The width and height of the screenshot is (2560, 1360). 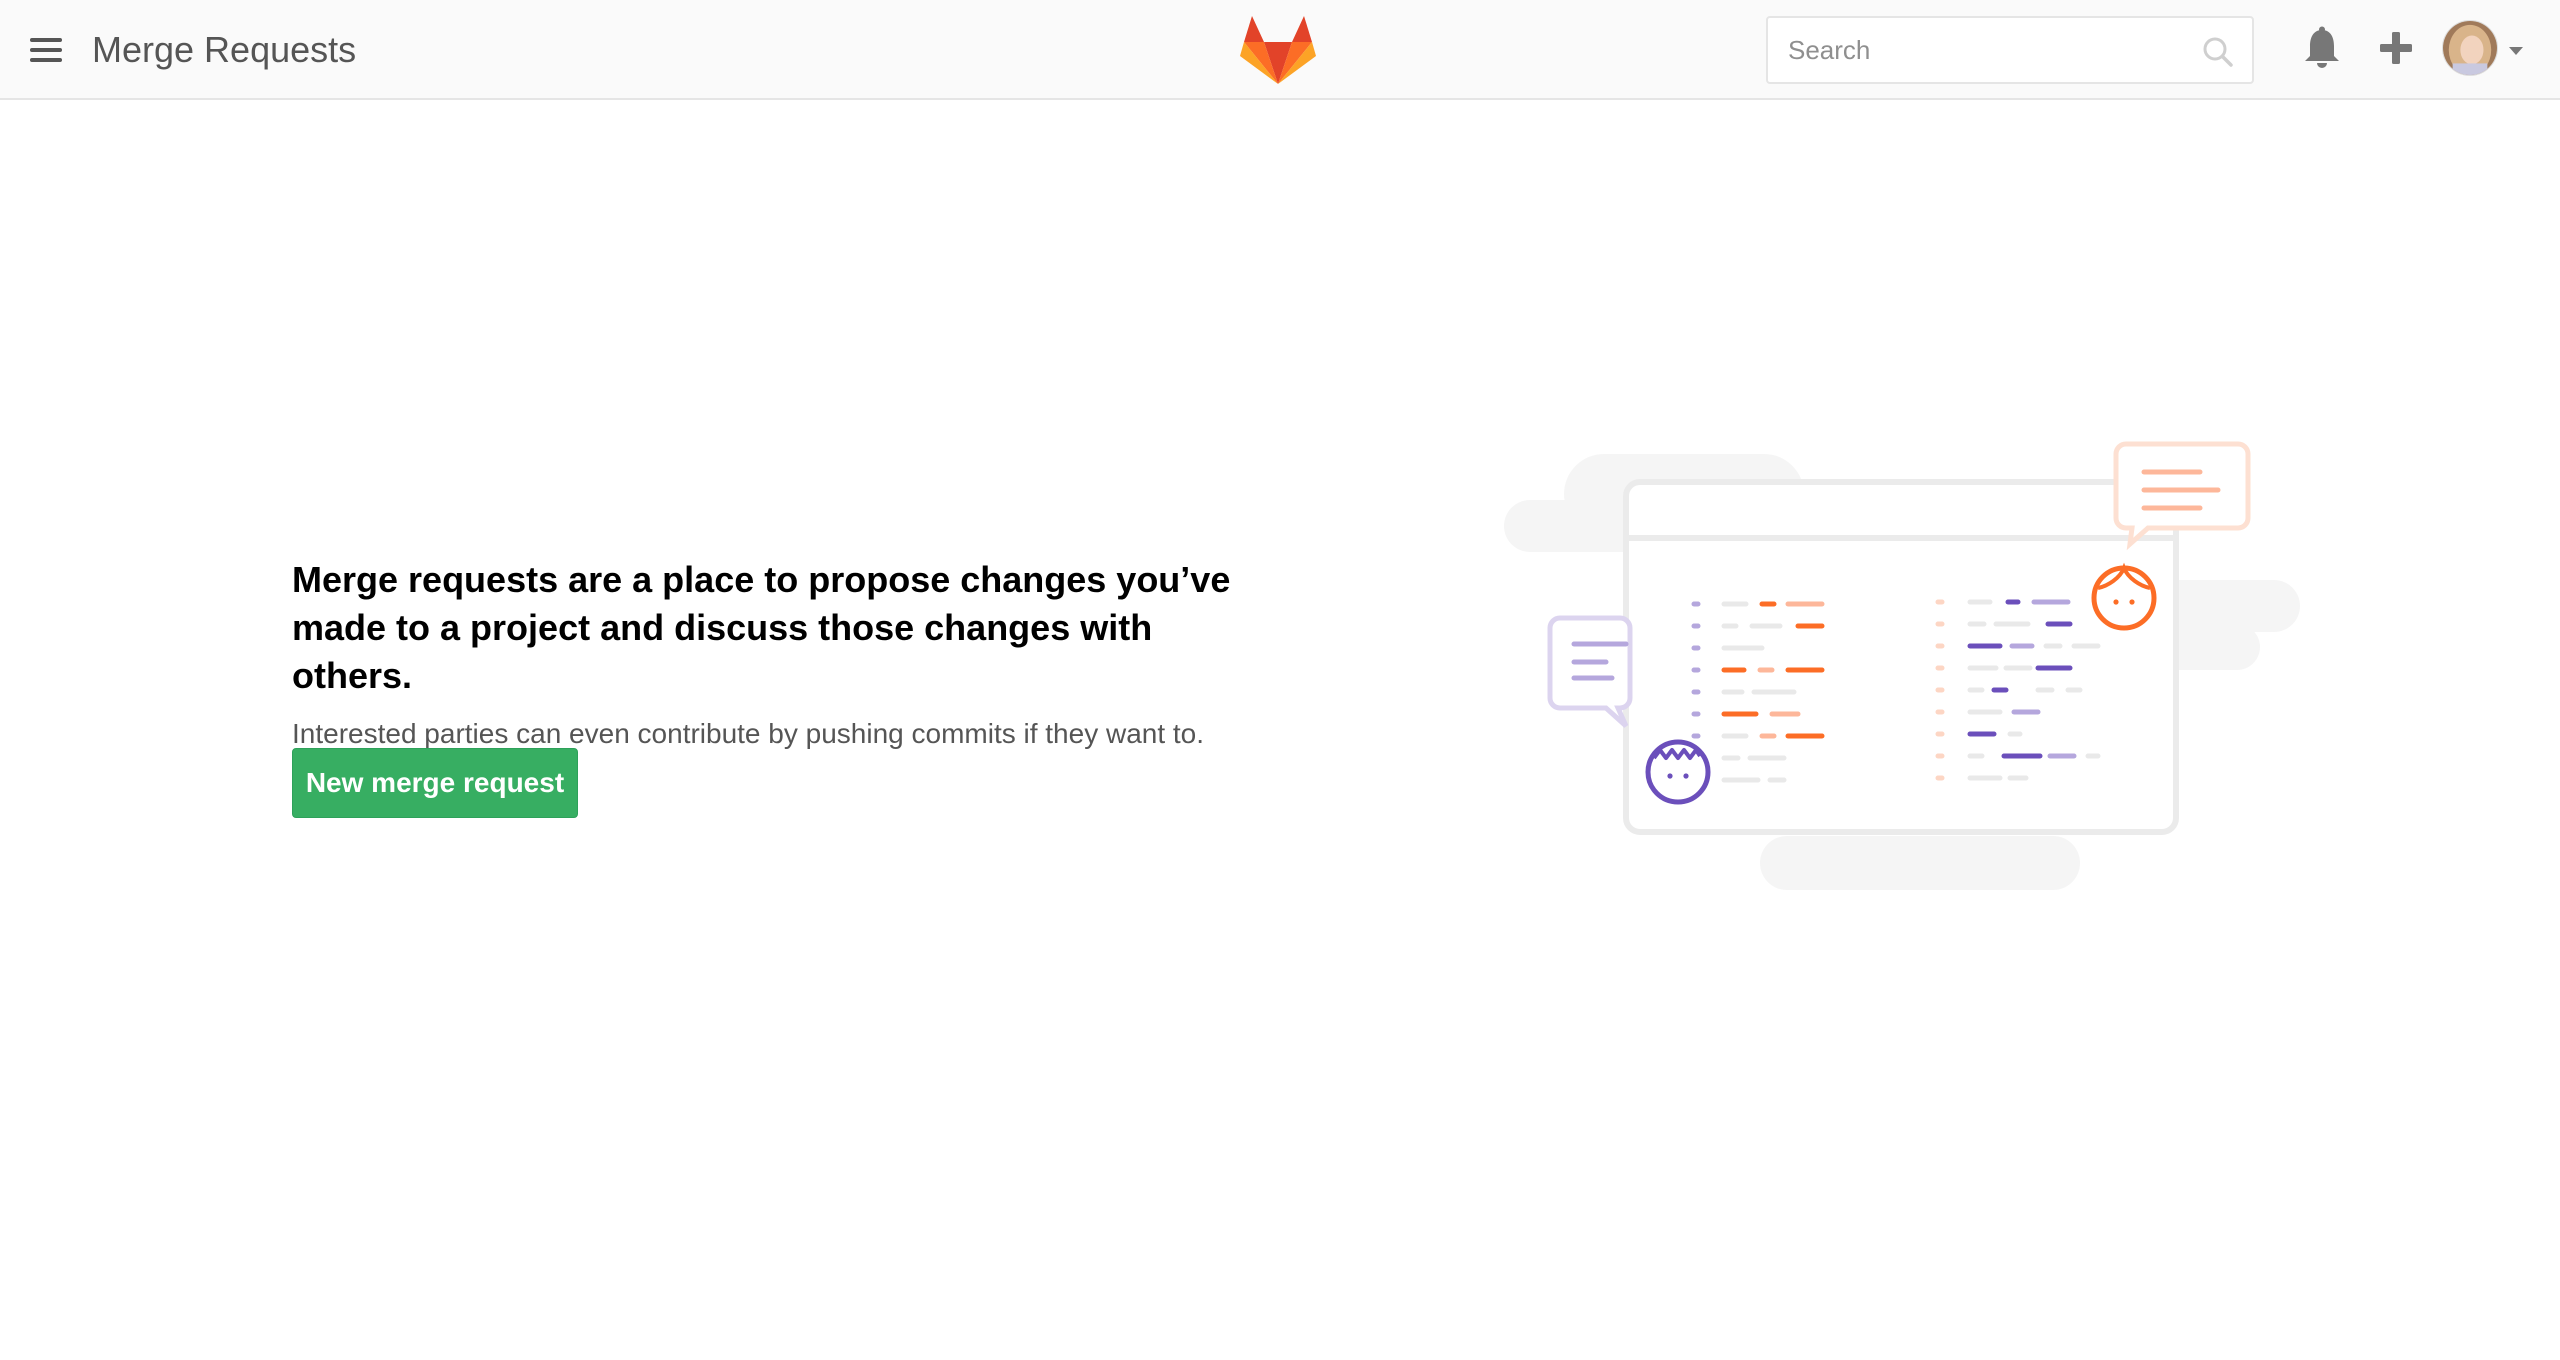 What do you see at coordinates (1978, 50) in the screenshot?
I see `search-input` at bounding box center [1978, 50].